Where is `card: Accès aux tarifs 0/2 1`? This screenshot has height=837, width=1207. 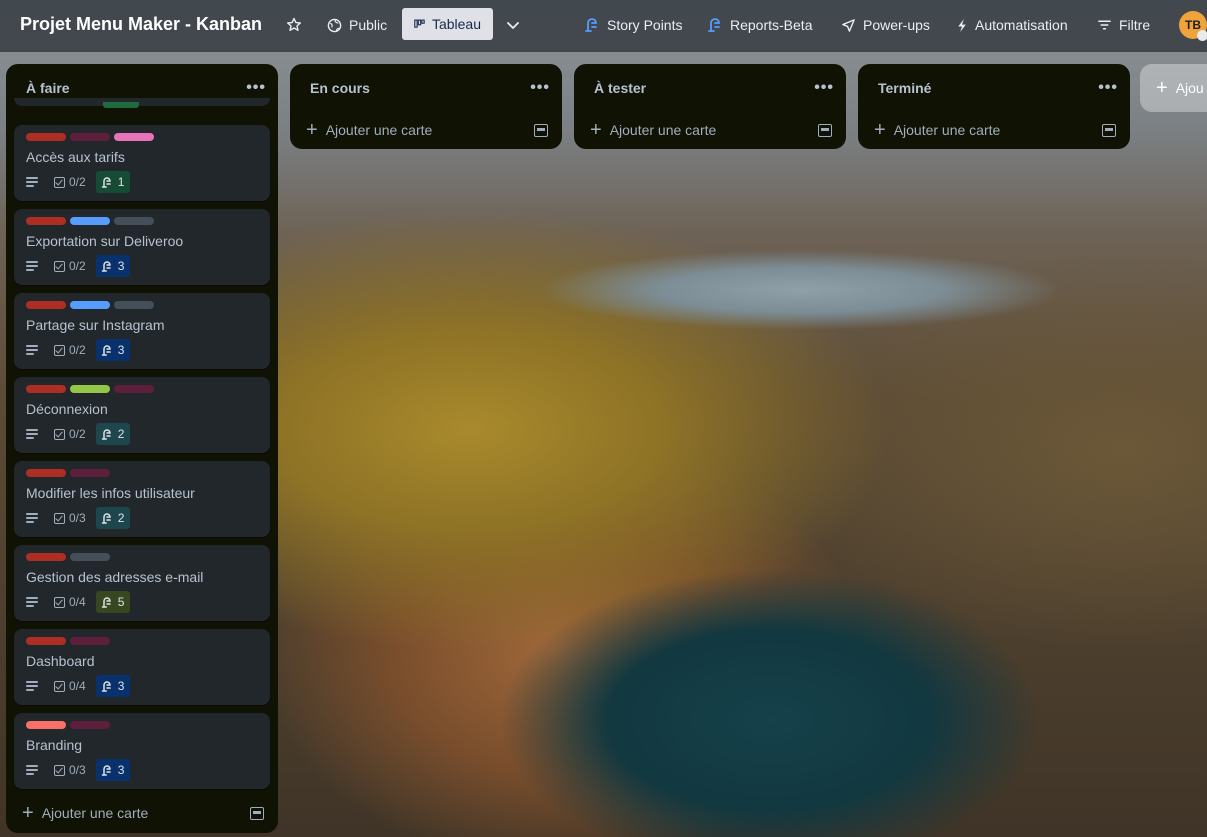 card: Accès aux tarifs 0/2 1 is located at coordinates (142, 163).